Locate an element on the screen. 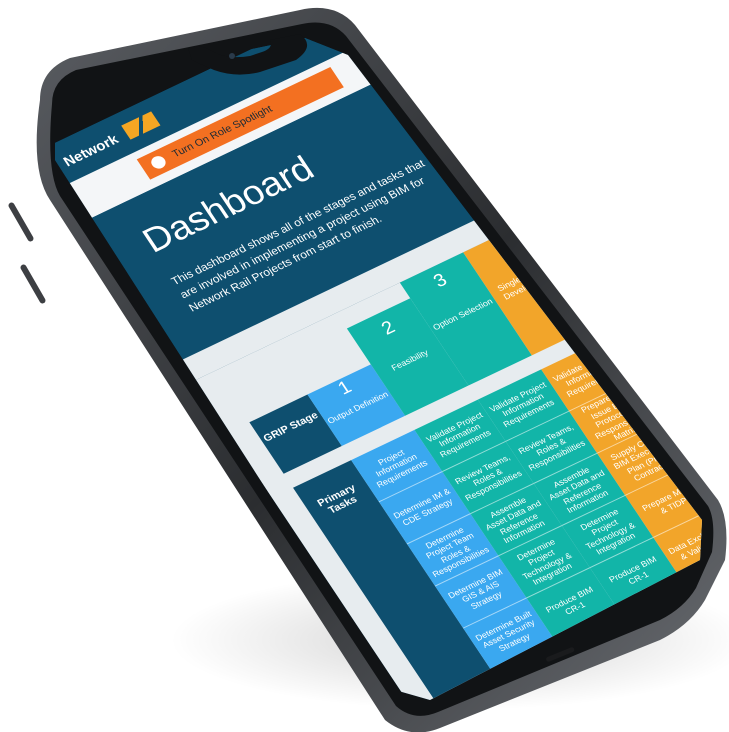 This screenshot has height=732, width=729. user-icon is located at coordinates (158, 162).